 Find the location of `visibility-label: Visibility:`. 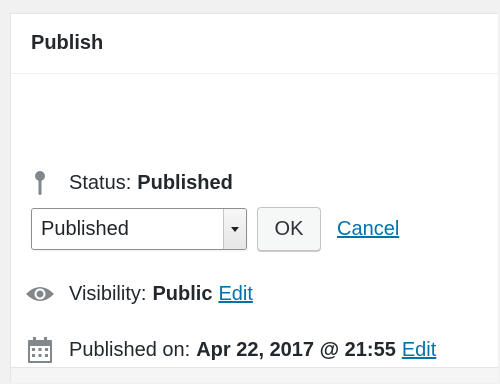

visibility-label: Visibility: is located at coordinates (108, 293).